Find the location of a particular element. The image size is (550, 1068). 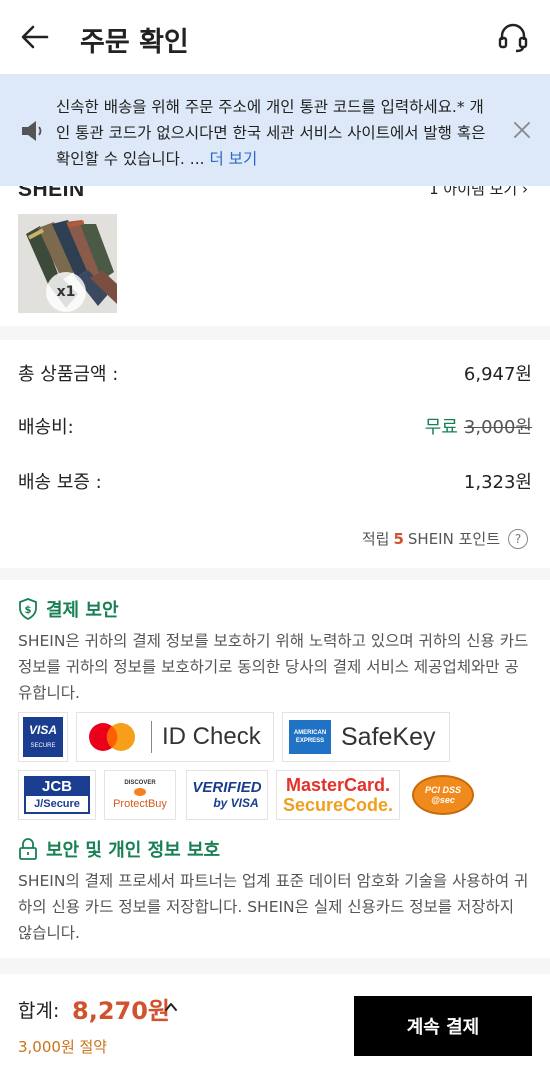

badge-divider is located at coordinates (151, 737).